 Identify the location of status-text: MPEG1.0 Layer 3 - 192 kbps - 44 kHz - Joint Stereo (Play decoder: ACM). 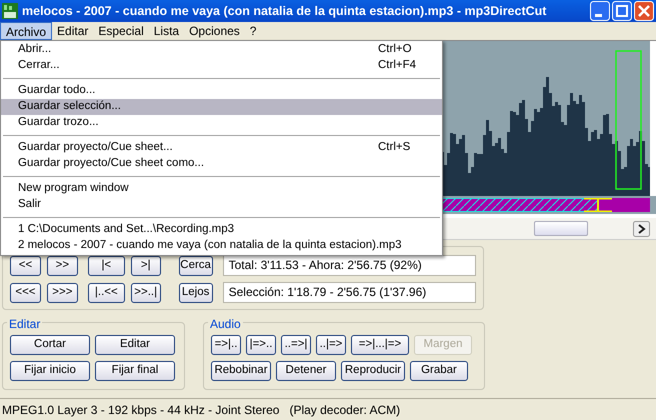
(201, 410).